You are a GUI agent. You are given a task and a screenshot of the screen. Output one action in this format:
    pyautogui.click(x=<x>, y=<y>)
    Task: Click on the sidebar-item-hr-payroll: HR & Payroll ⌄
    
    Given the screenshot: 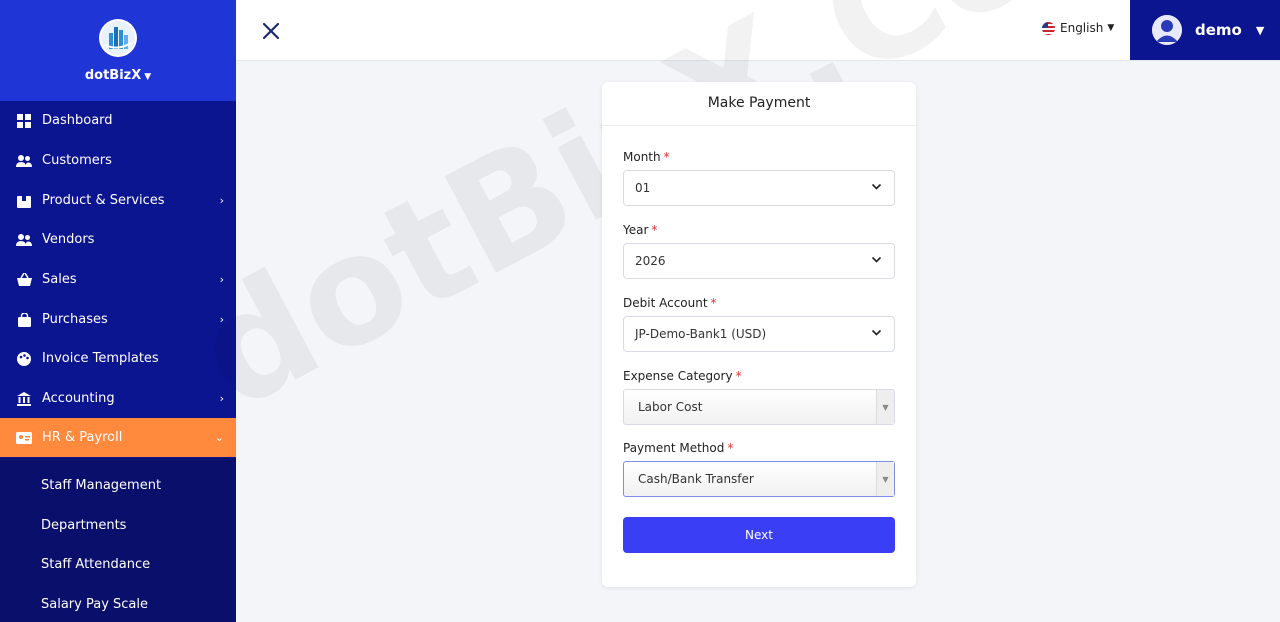 What is the action you would take?
    pyautogui.click(x=118, y=437)
    